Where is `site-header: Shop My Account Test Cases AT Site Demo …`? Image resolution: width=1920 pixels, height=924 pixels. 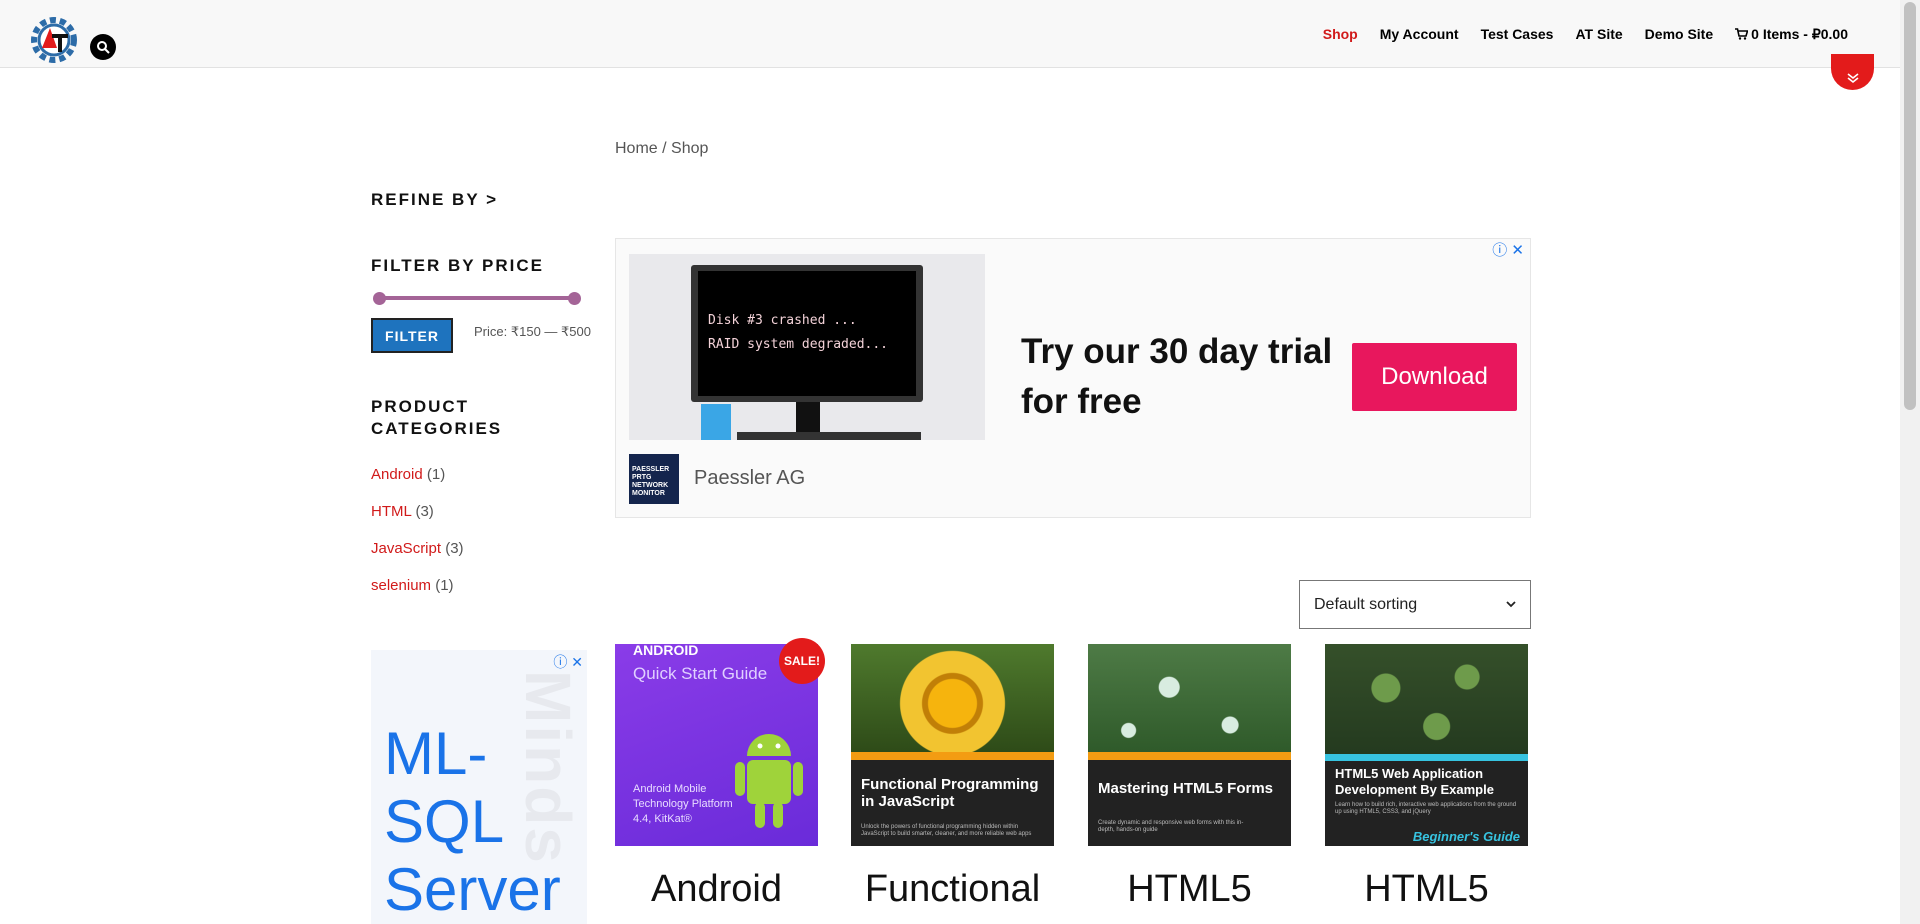 site-header: Shop My Account Test Cases AT Site Demo … is located at coordinates (950, 34).